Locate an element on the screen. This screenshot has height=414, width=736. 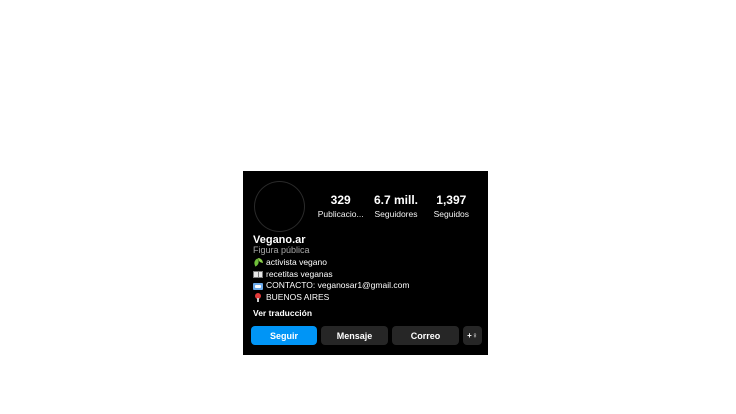
stat-followers-value: 6.7 mill. is located at coordinates (395, 200).